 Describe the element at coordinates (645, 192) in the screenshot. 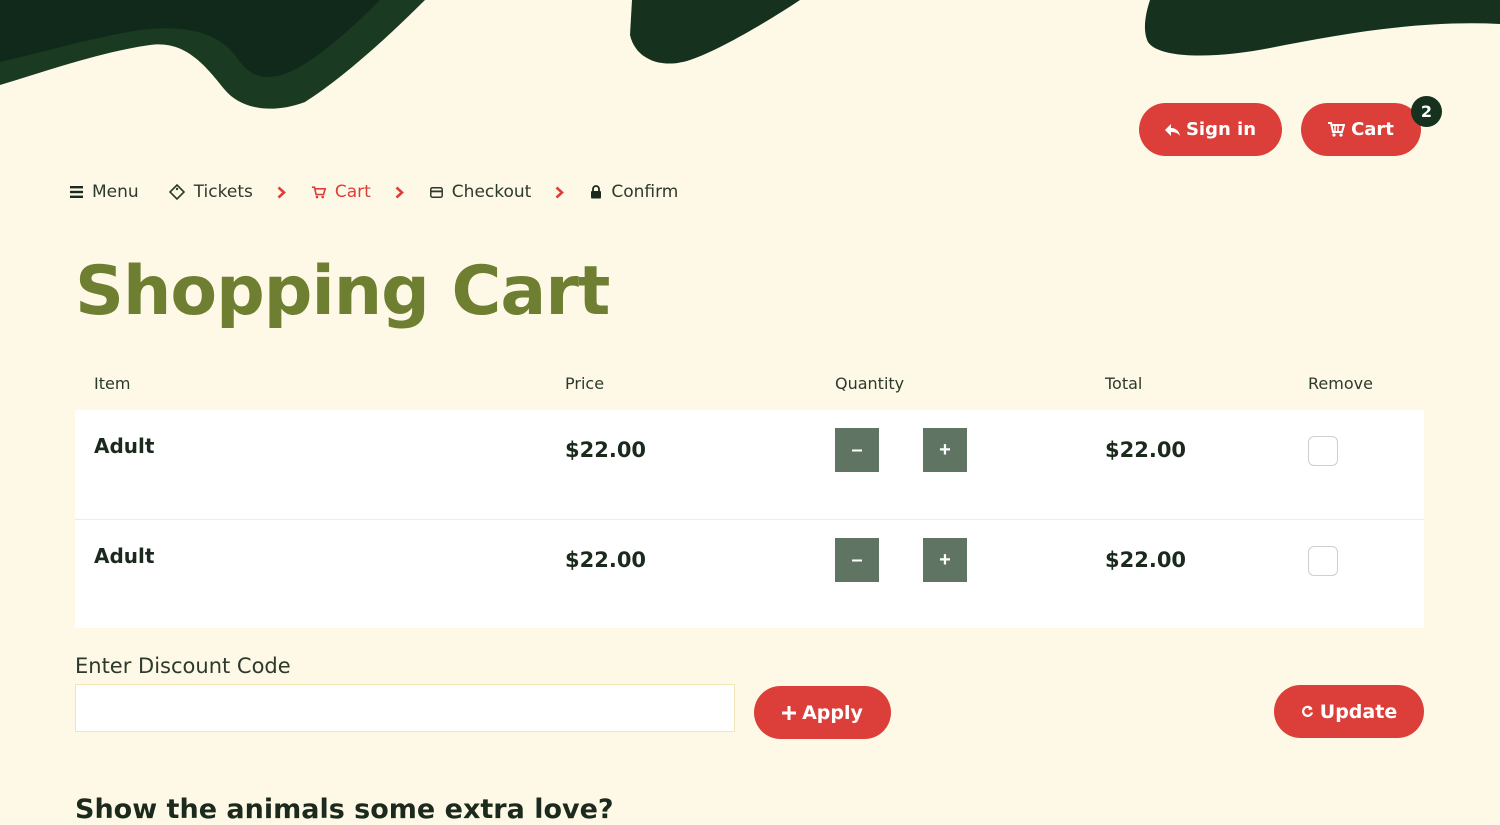

I see `breadcrumb-confirm-label: Confirm` at that location.